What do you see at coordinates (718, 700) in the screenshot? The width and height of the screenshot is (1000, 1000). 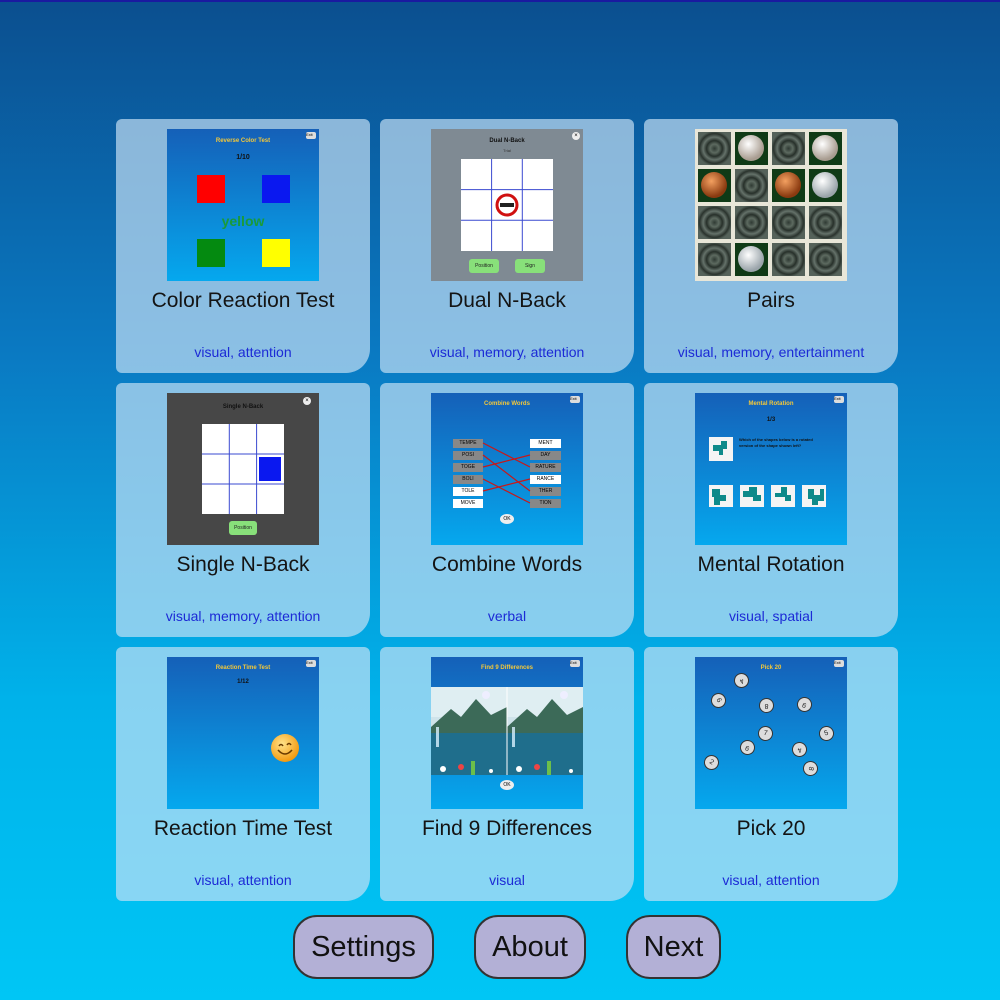 I see `number-bubble: 6` at bounding box center [718, 700].